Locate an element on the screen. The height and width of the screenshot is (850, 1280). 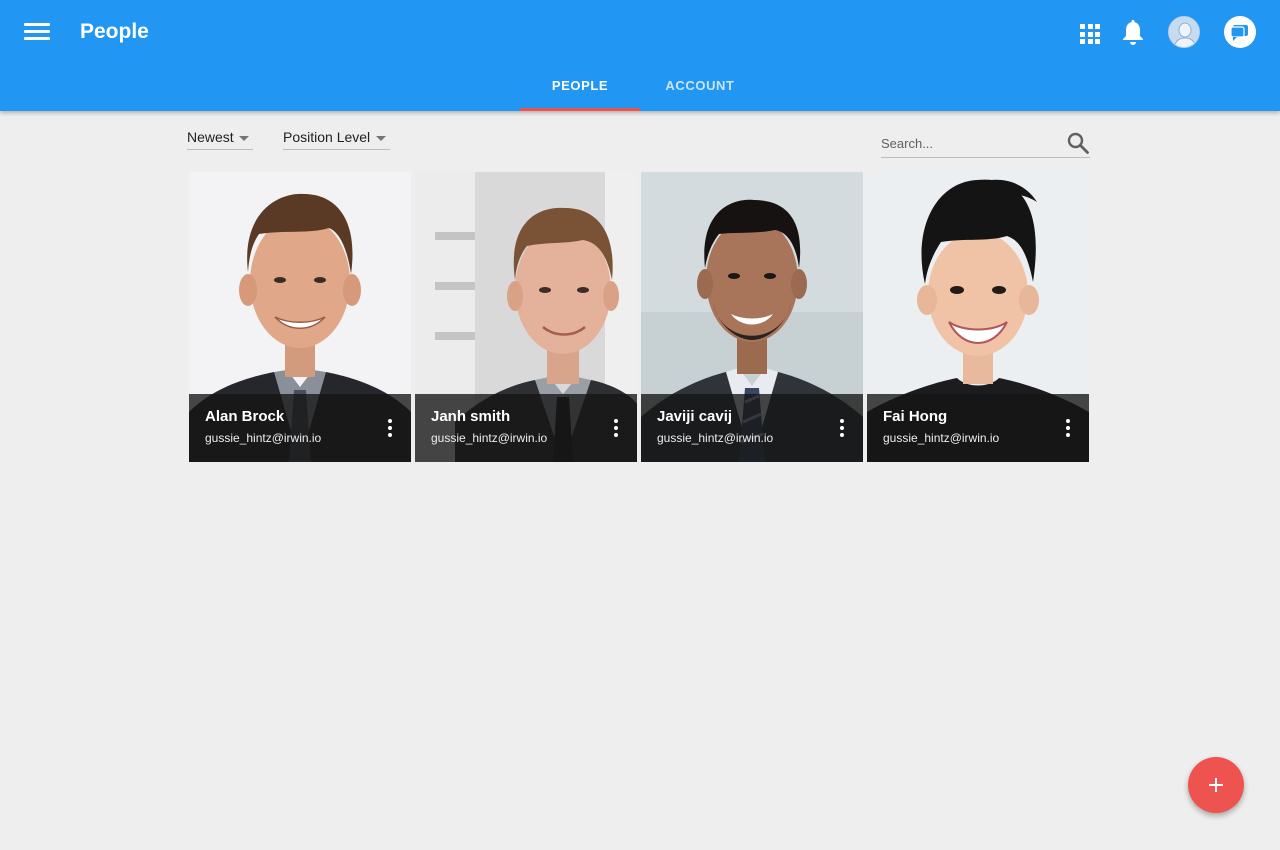
person-name: Javiji cavij is located at coordinates (695, 416).